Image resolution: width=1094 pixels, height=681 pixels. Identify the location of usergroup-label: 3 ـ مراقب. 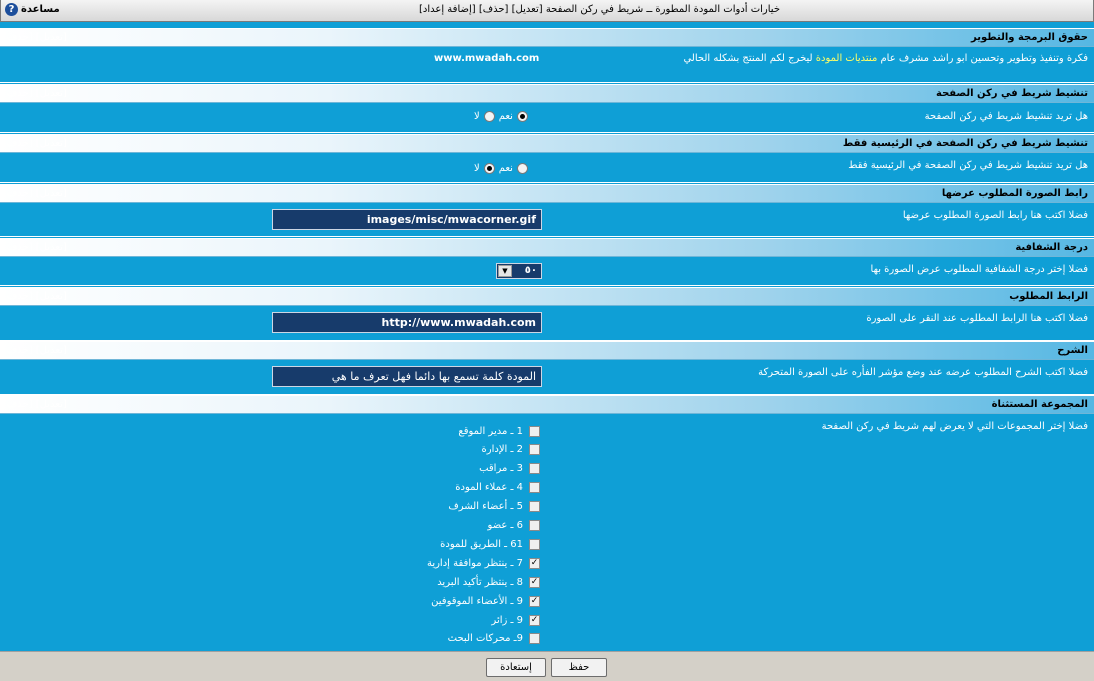
(501, 469).